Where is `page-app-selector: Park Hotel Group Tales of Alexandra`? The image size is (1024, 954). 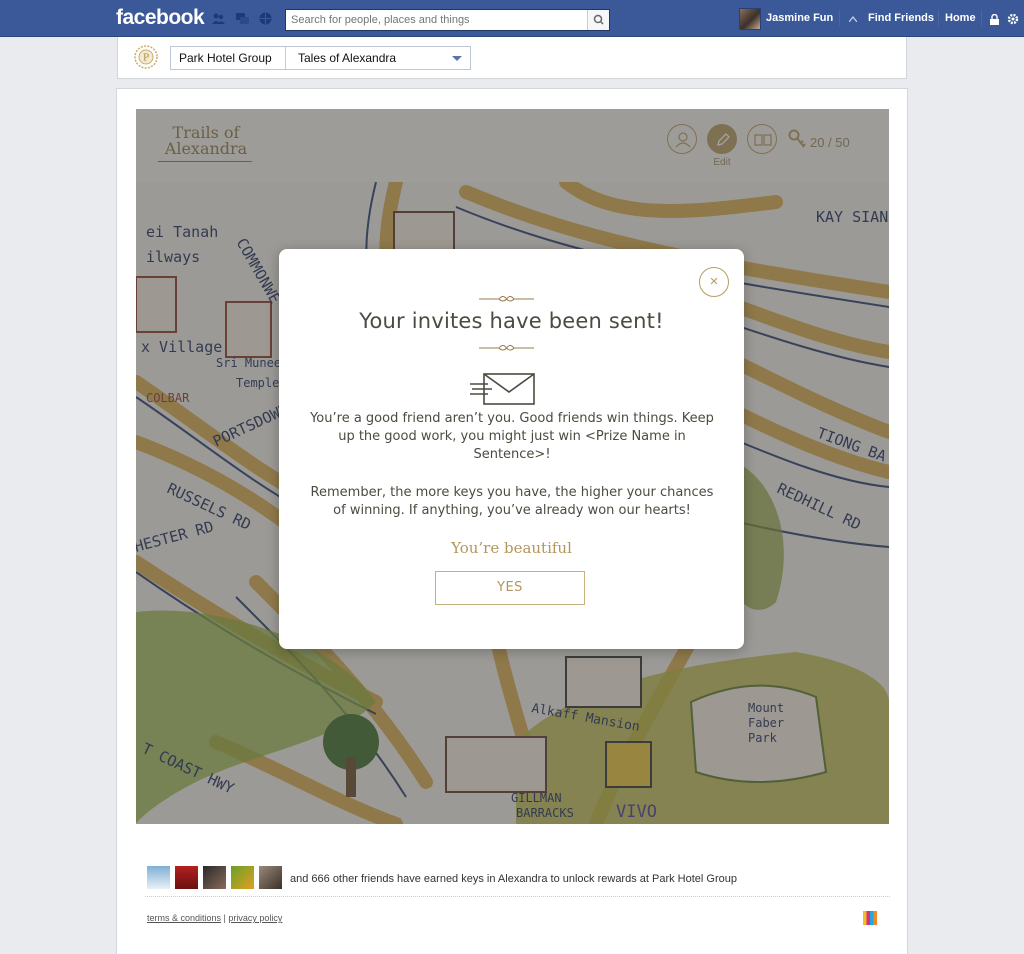 page-app-selector: Park Hotel Group Tales of Alexandra is located at coordinates (320, 58).